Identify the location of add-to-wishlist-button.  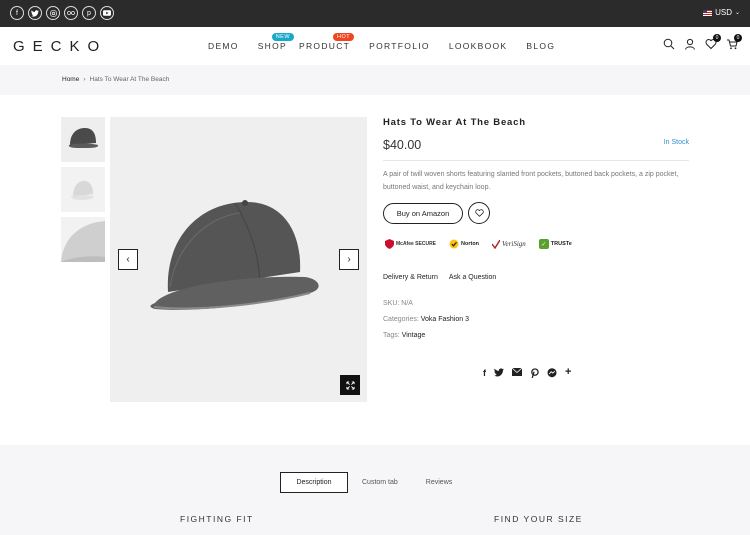
(479, 213).